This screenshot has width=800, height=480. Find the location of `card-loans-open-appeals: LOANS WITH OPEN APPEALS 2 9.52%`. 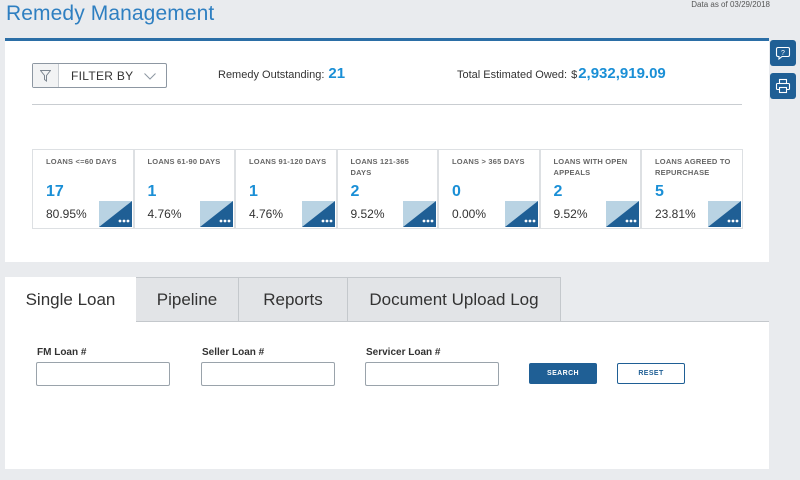

card-loans-open-appeals: LOANS WITH OPEN APPEALS 2 9.52% is located at coordinates (590, 189).